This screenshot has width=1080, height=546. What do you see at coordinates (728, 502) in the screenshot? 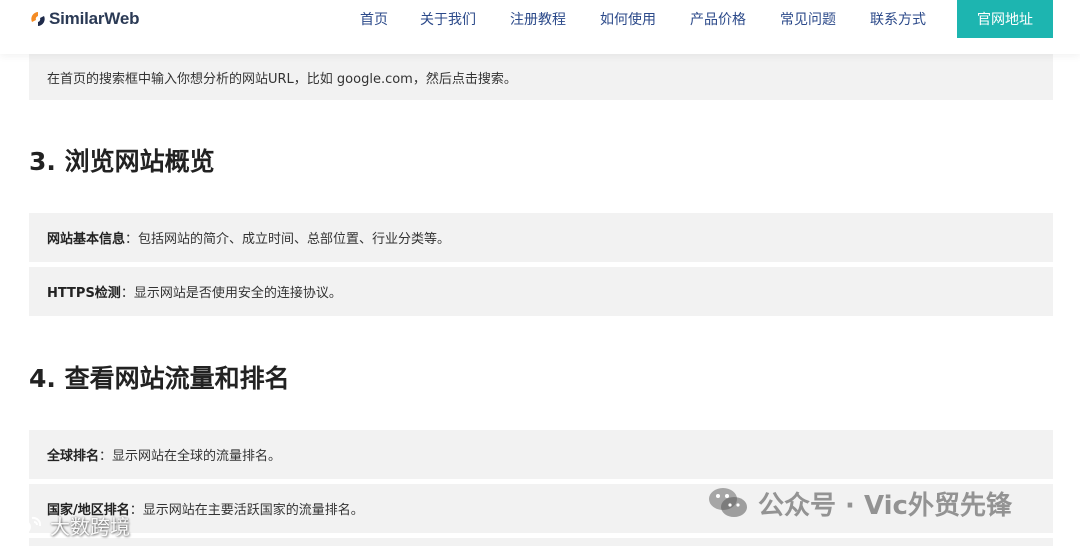
I see `wechat-icon` at bounding box center [728, 502].